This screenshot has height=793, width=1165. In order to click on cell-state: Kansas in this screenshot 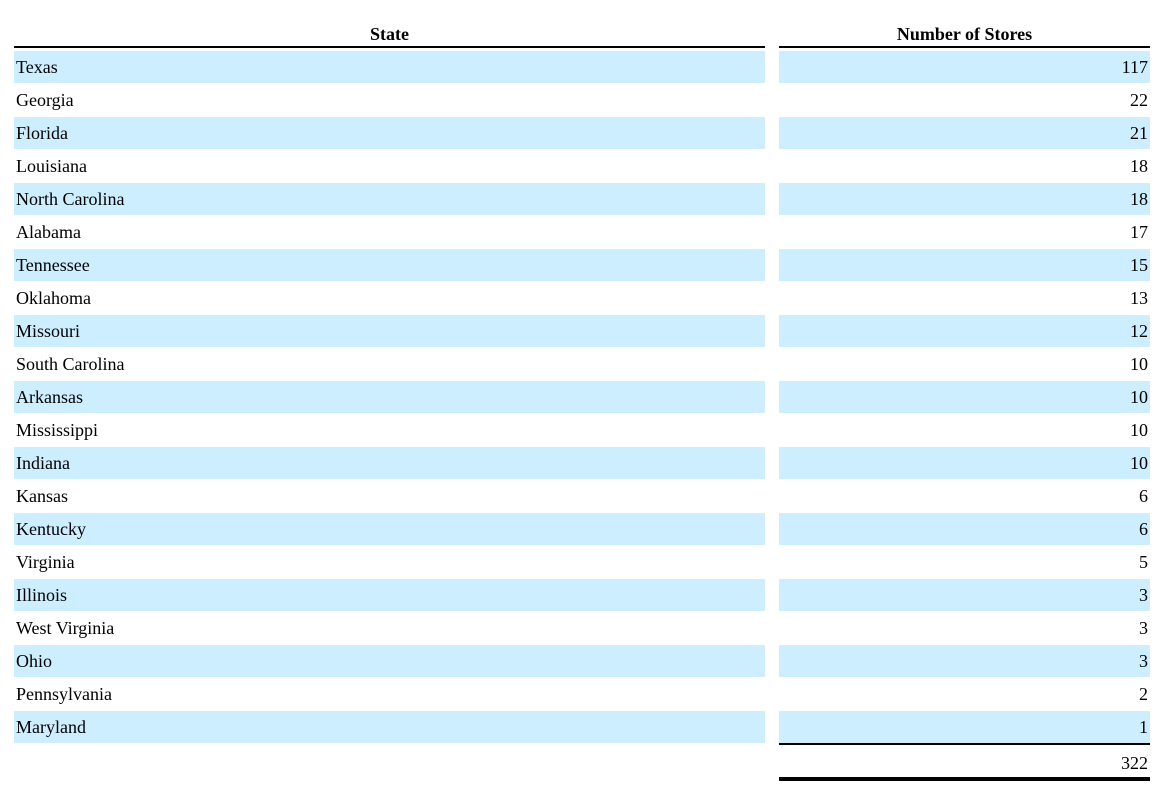, I will do `click(42, 496)`.